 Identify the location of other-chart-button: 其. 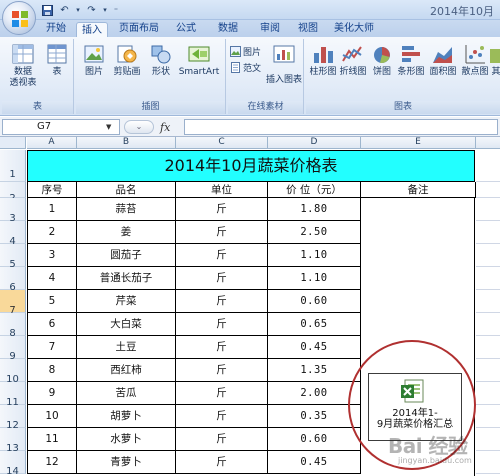
(495, 60).